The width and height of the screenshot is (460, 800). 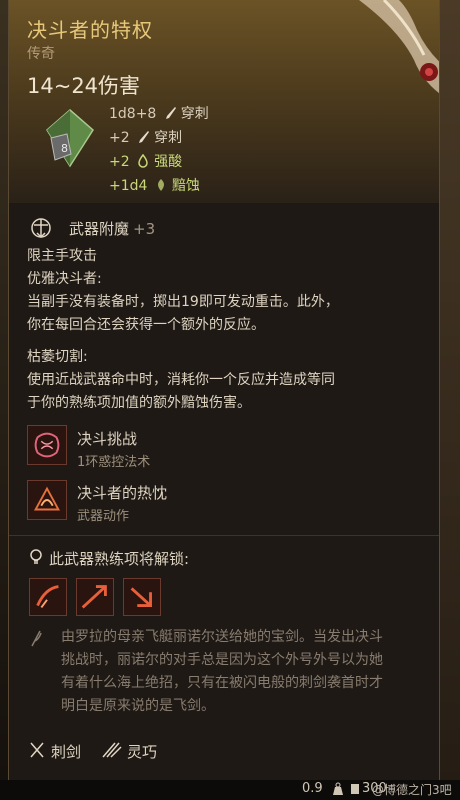 I want to click on lightbulb-icon, so click(x=36, y=556).